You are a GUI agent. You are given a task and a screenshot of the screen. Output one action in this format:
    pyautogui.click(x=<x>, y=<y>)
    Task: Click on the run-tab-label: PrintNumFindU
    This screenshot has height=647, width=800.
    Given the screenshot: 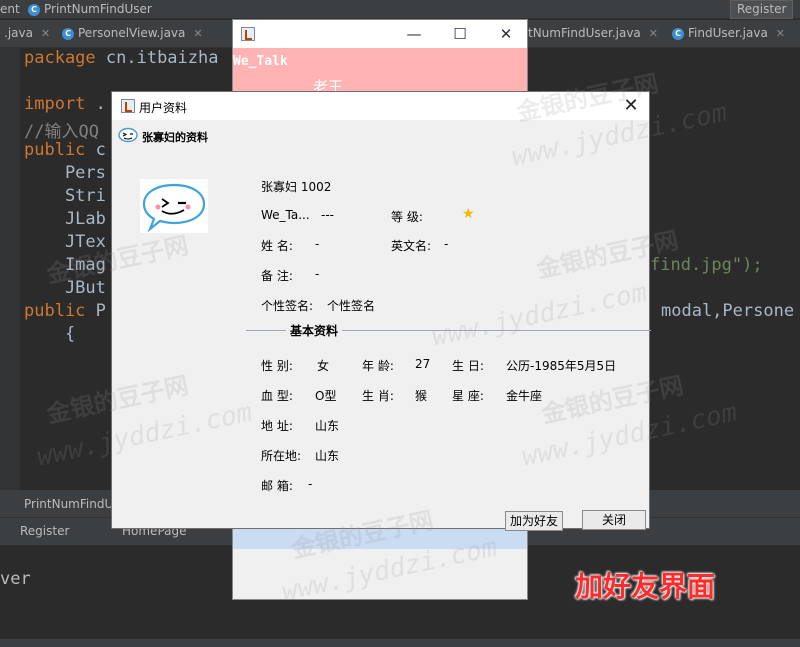 What is the action you would take?
    pyautogui.click(x=68, y=504)
    